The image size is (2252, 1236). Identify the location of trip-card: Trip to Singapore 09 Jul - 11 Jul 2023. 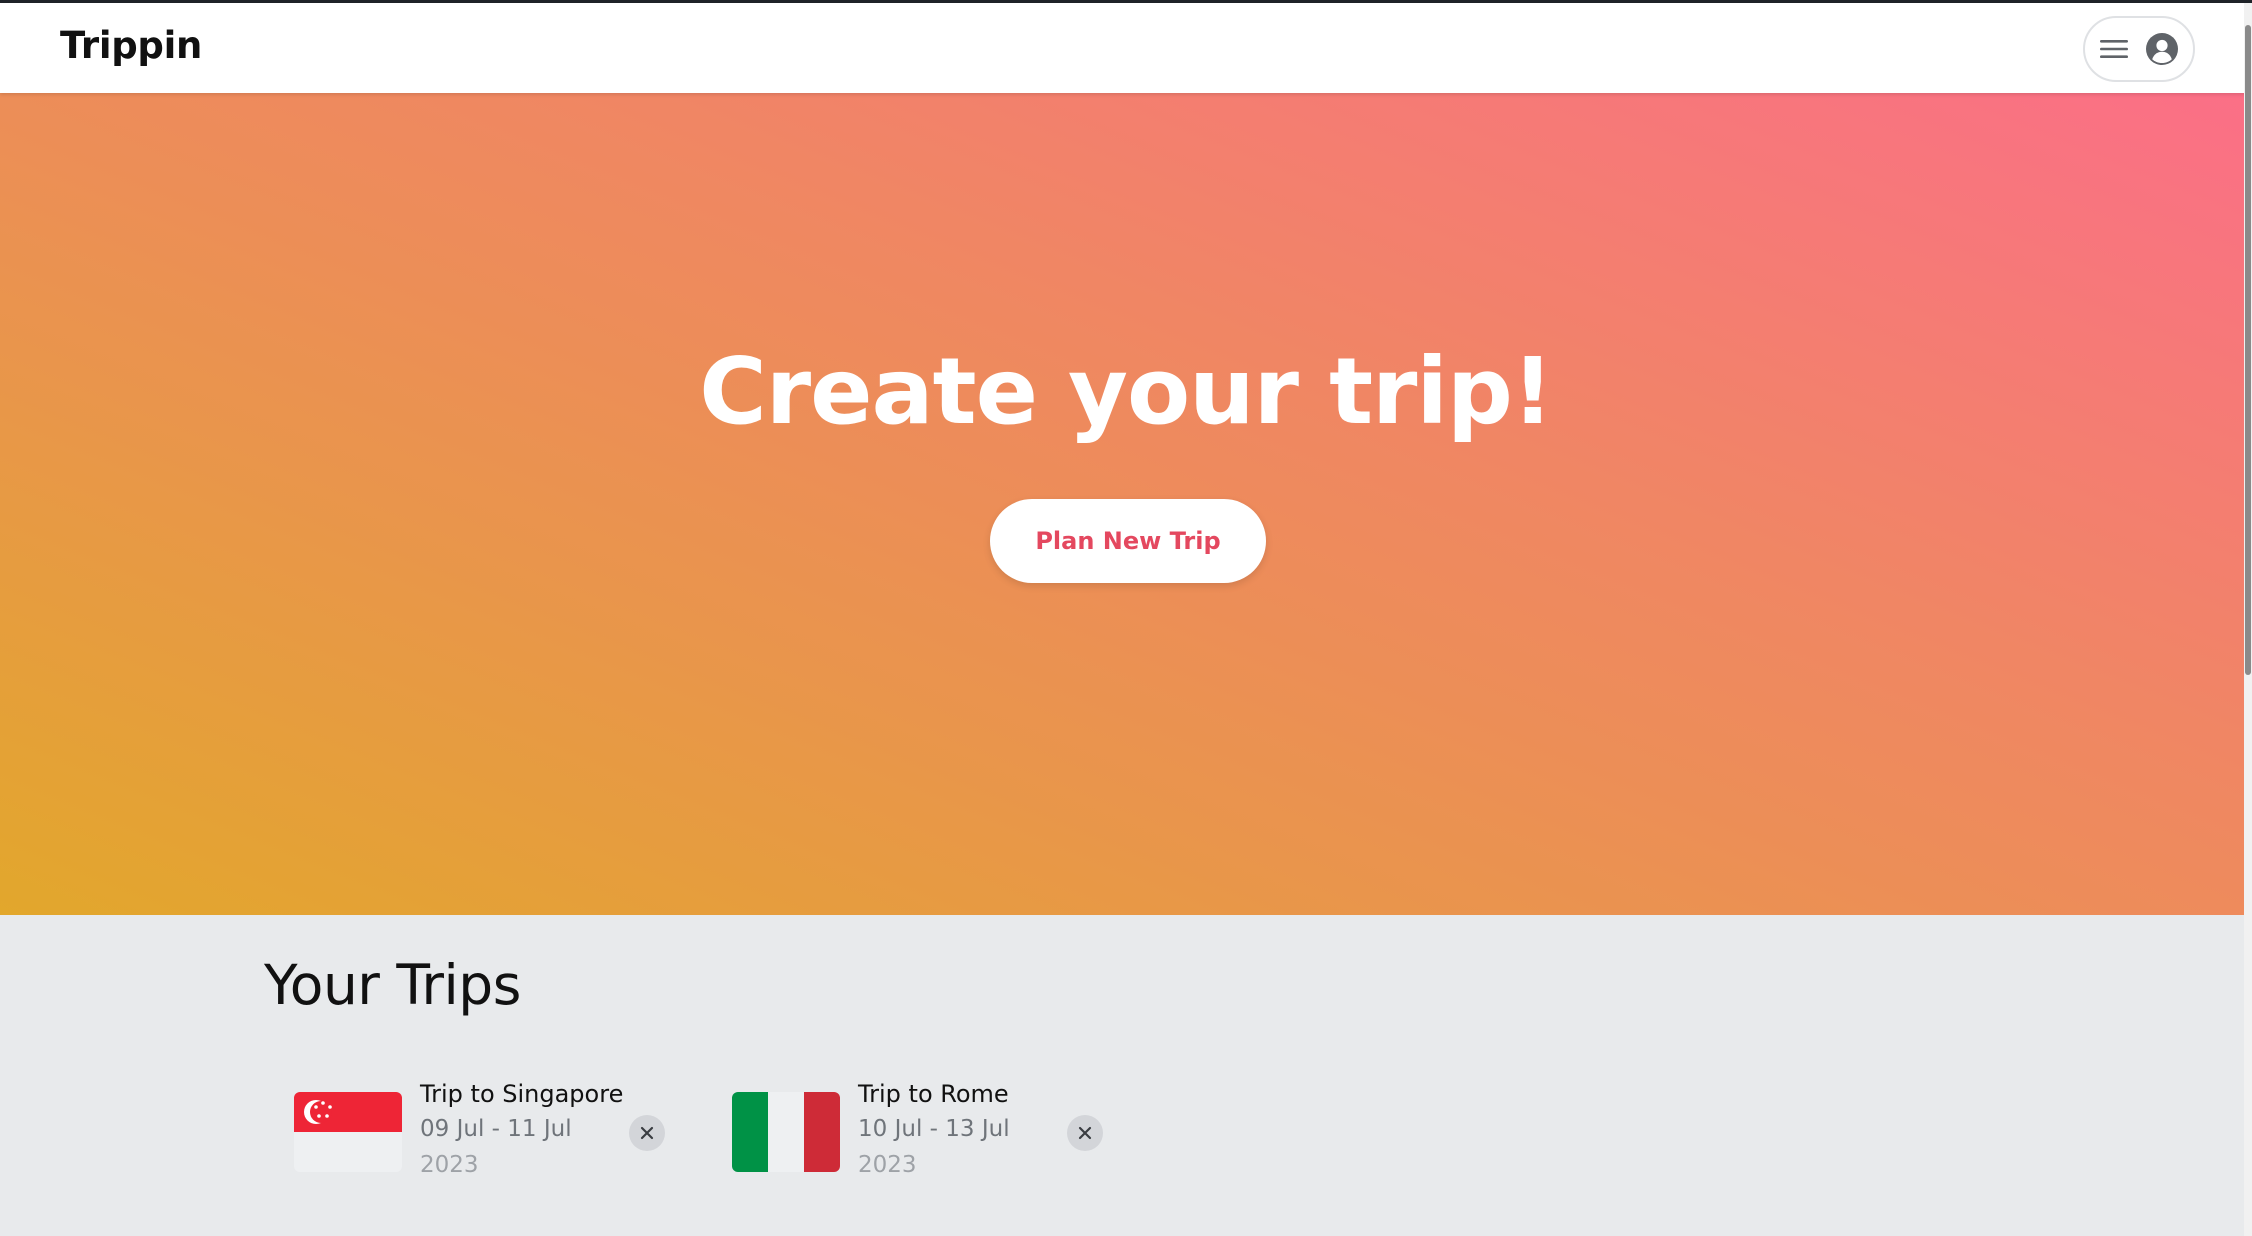
(504, 1145).